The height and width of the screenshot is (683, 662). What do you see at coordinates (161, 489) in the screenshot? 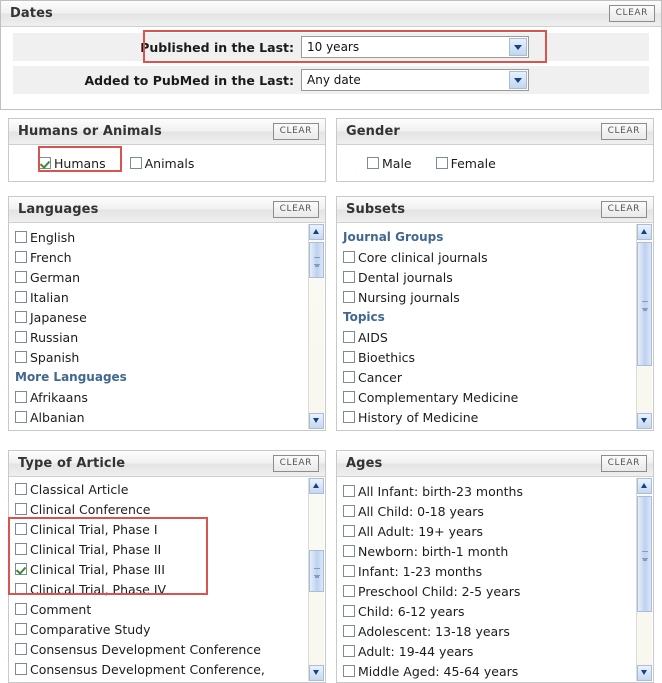
I see `list-item: Classical Article` at bounding box center [161, 489].